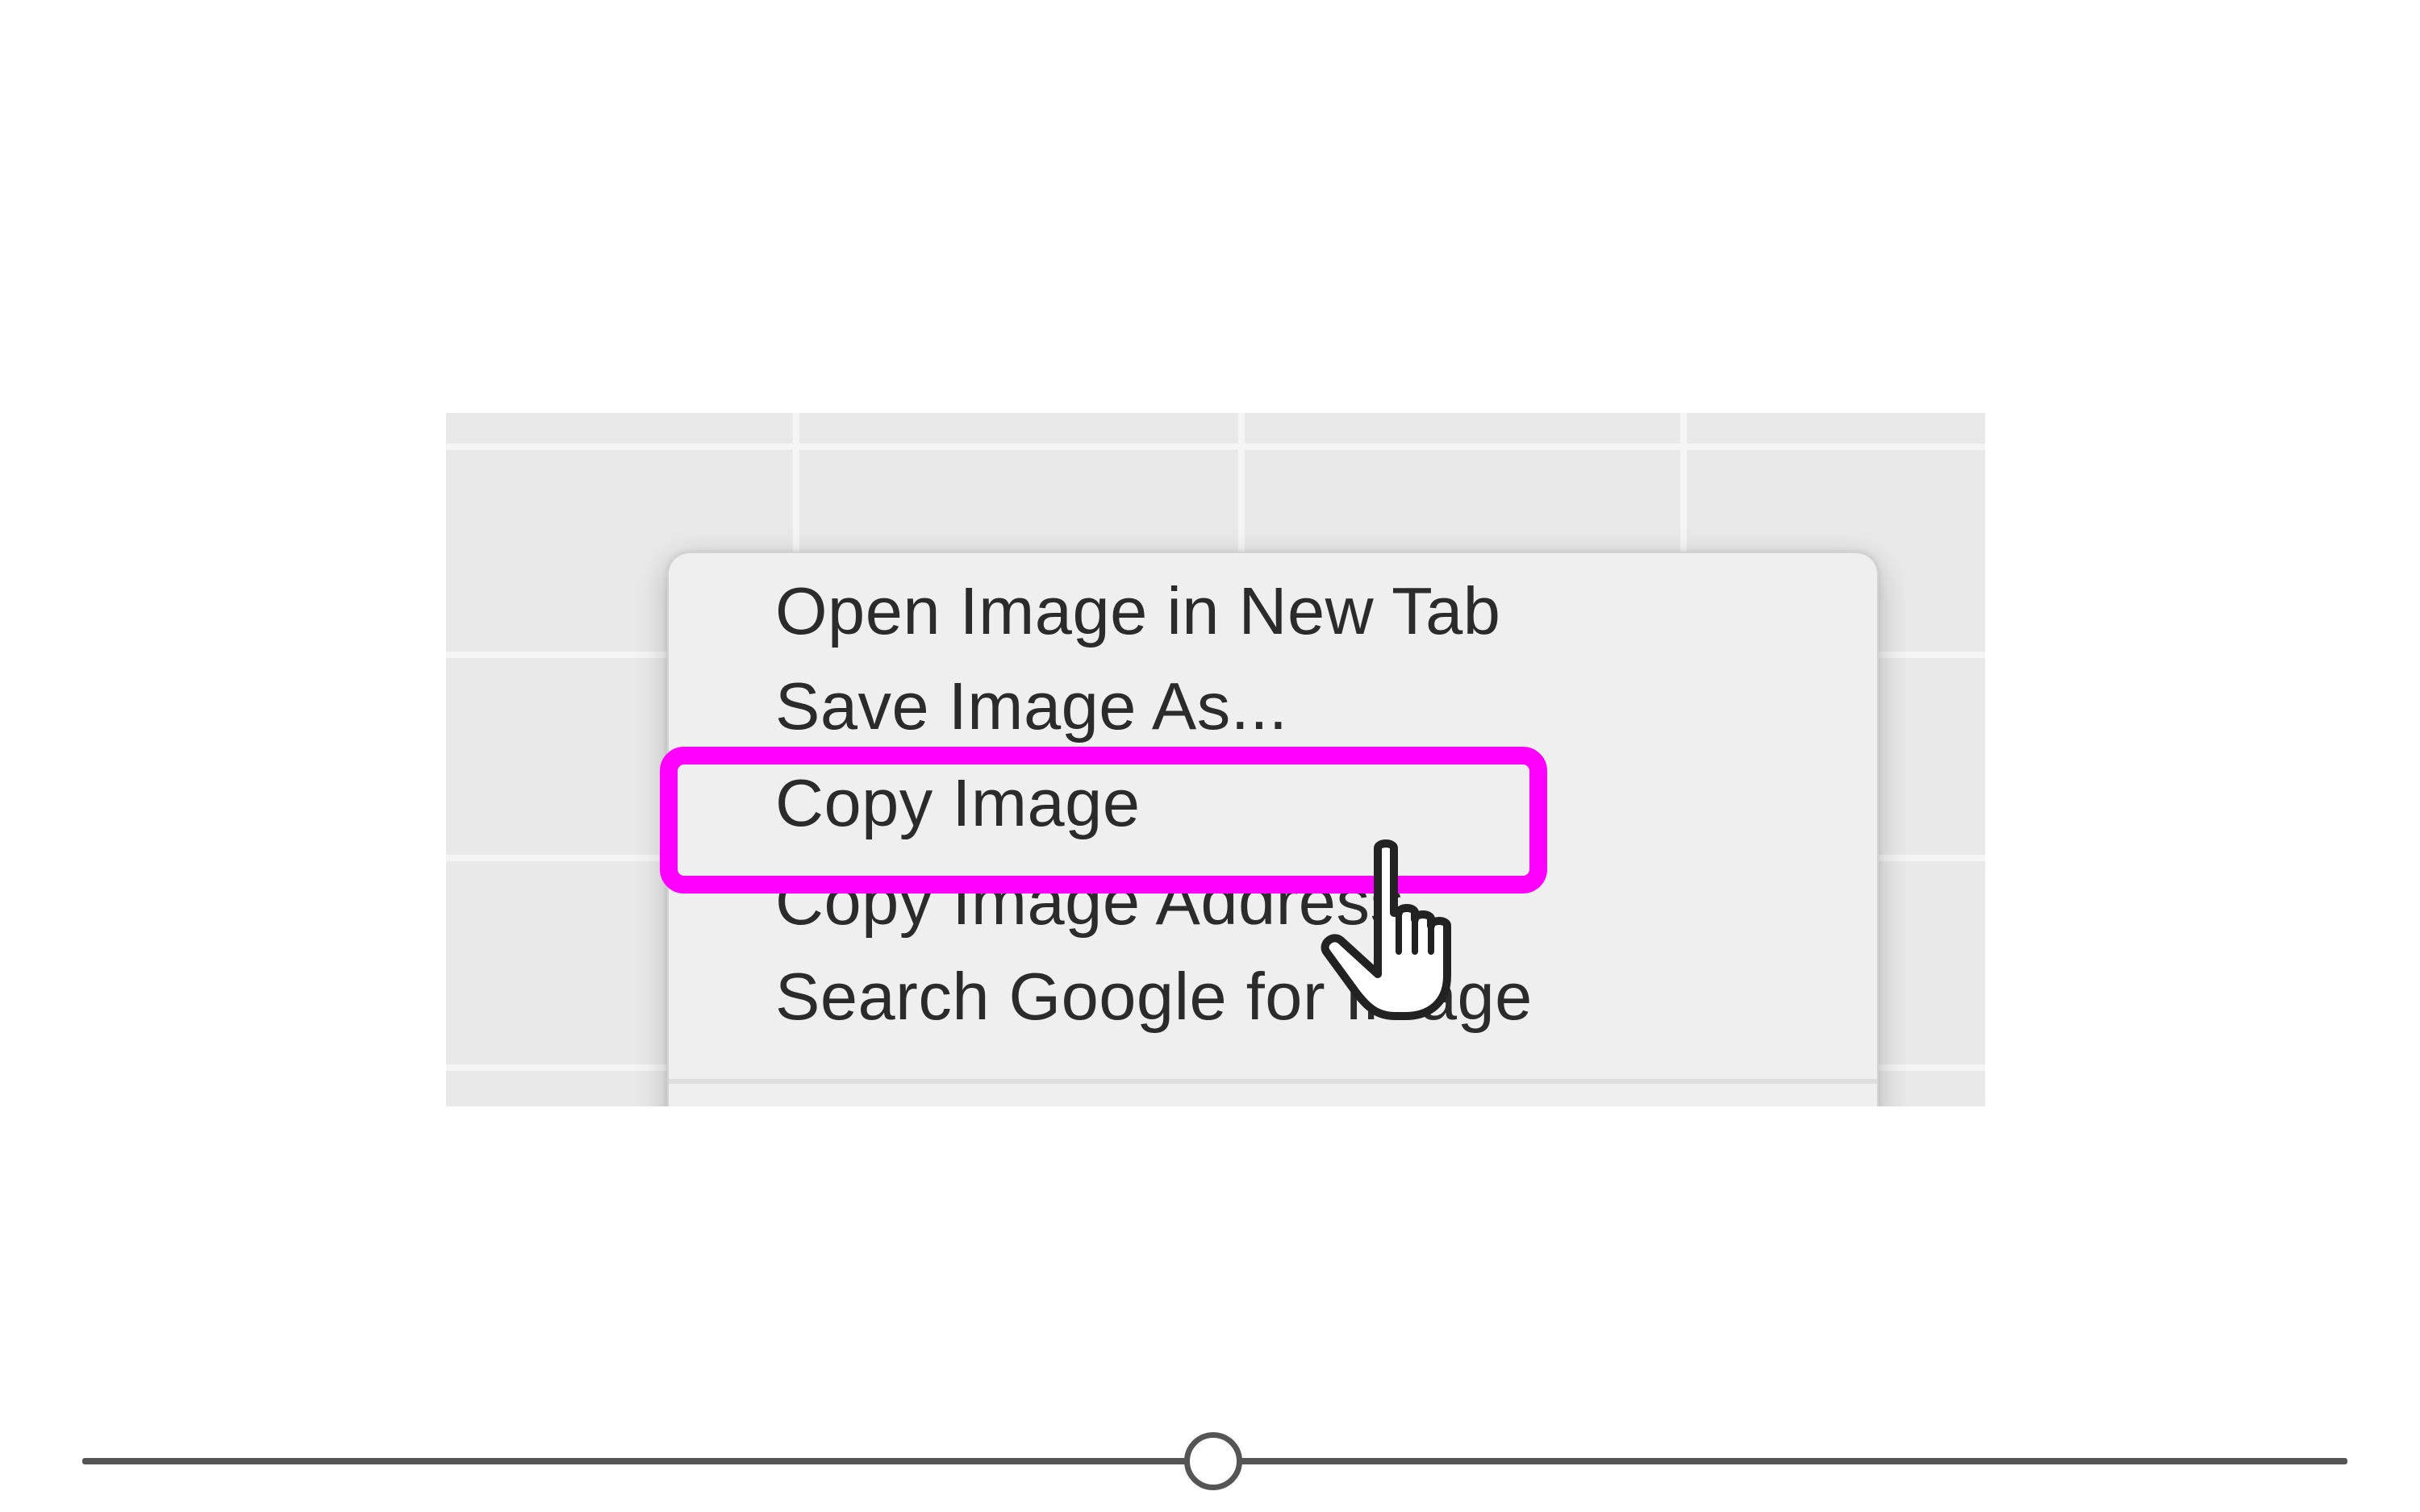 The image size is (2420, 1512). What do you see at coordinates (1273, 611) in the screenshot?
I see `menu-item-open-image-new-tab: Open Image in New Tab` at bounding box center [1273, 611].